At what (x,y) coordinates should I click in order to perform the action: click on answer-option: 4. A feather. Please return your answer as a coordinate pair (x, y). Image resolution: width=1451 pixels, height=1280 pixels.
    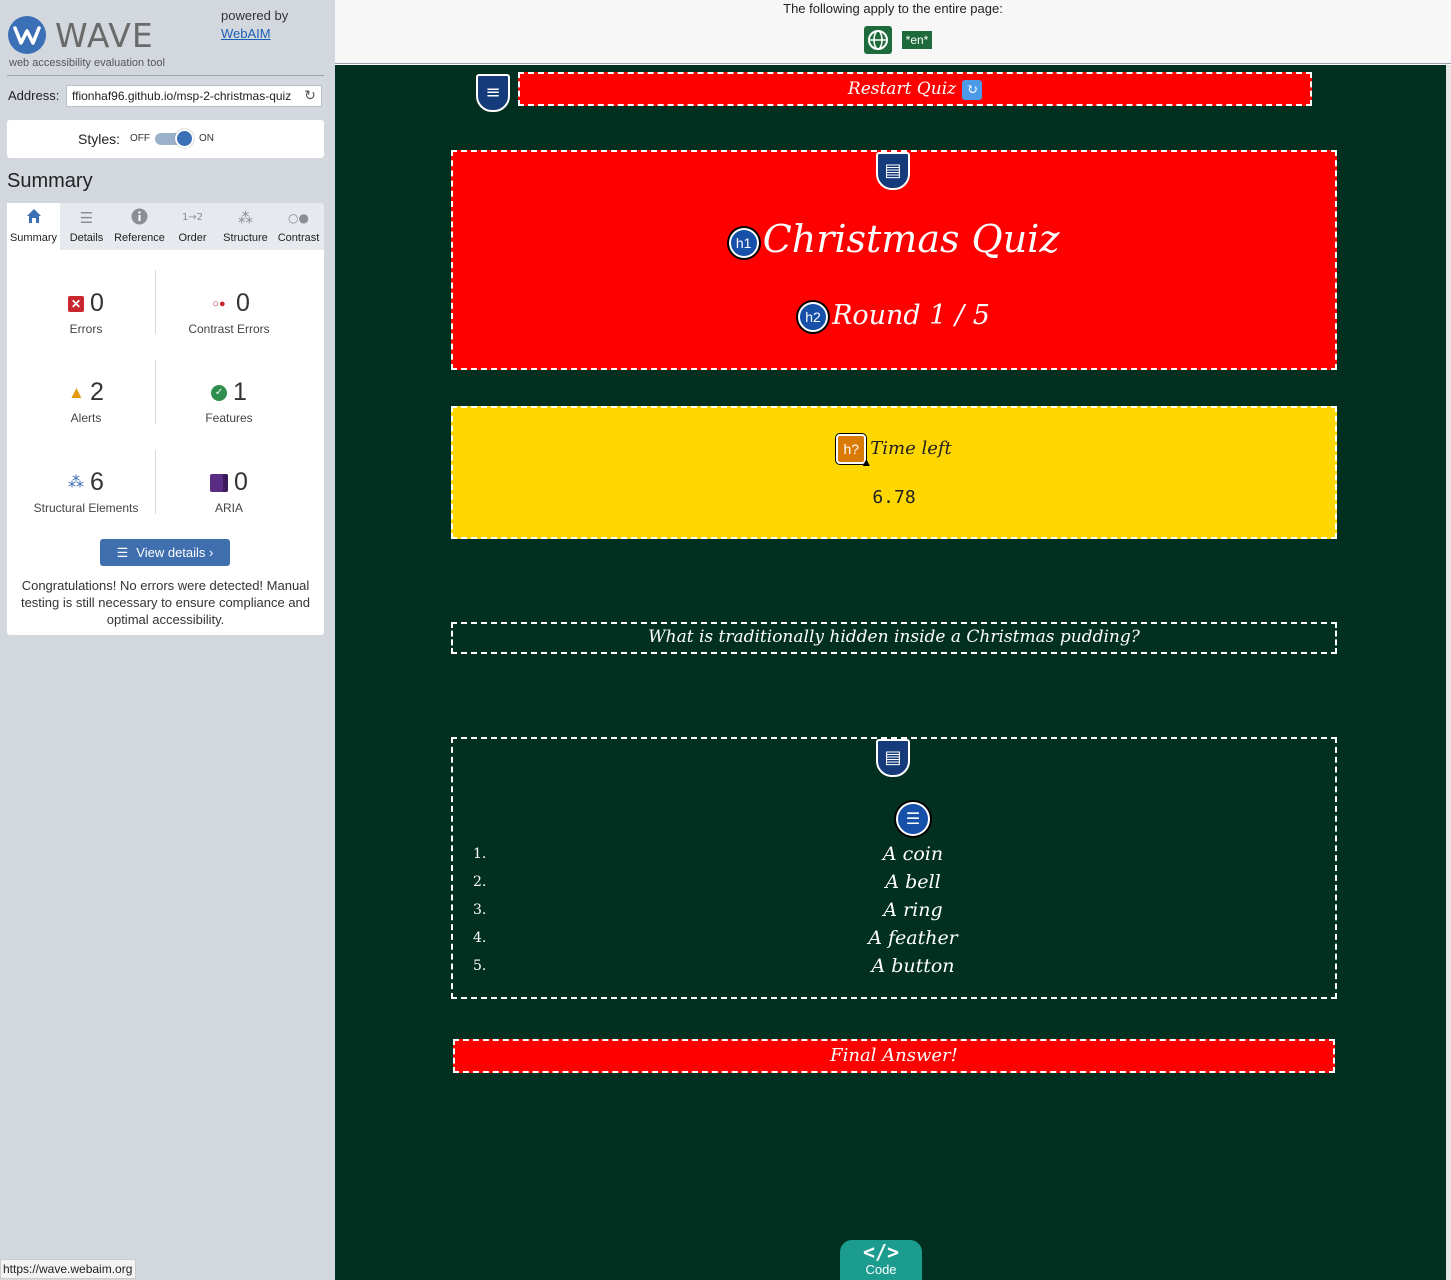
    Looking at the image, I should click on (896, 938).